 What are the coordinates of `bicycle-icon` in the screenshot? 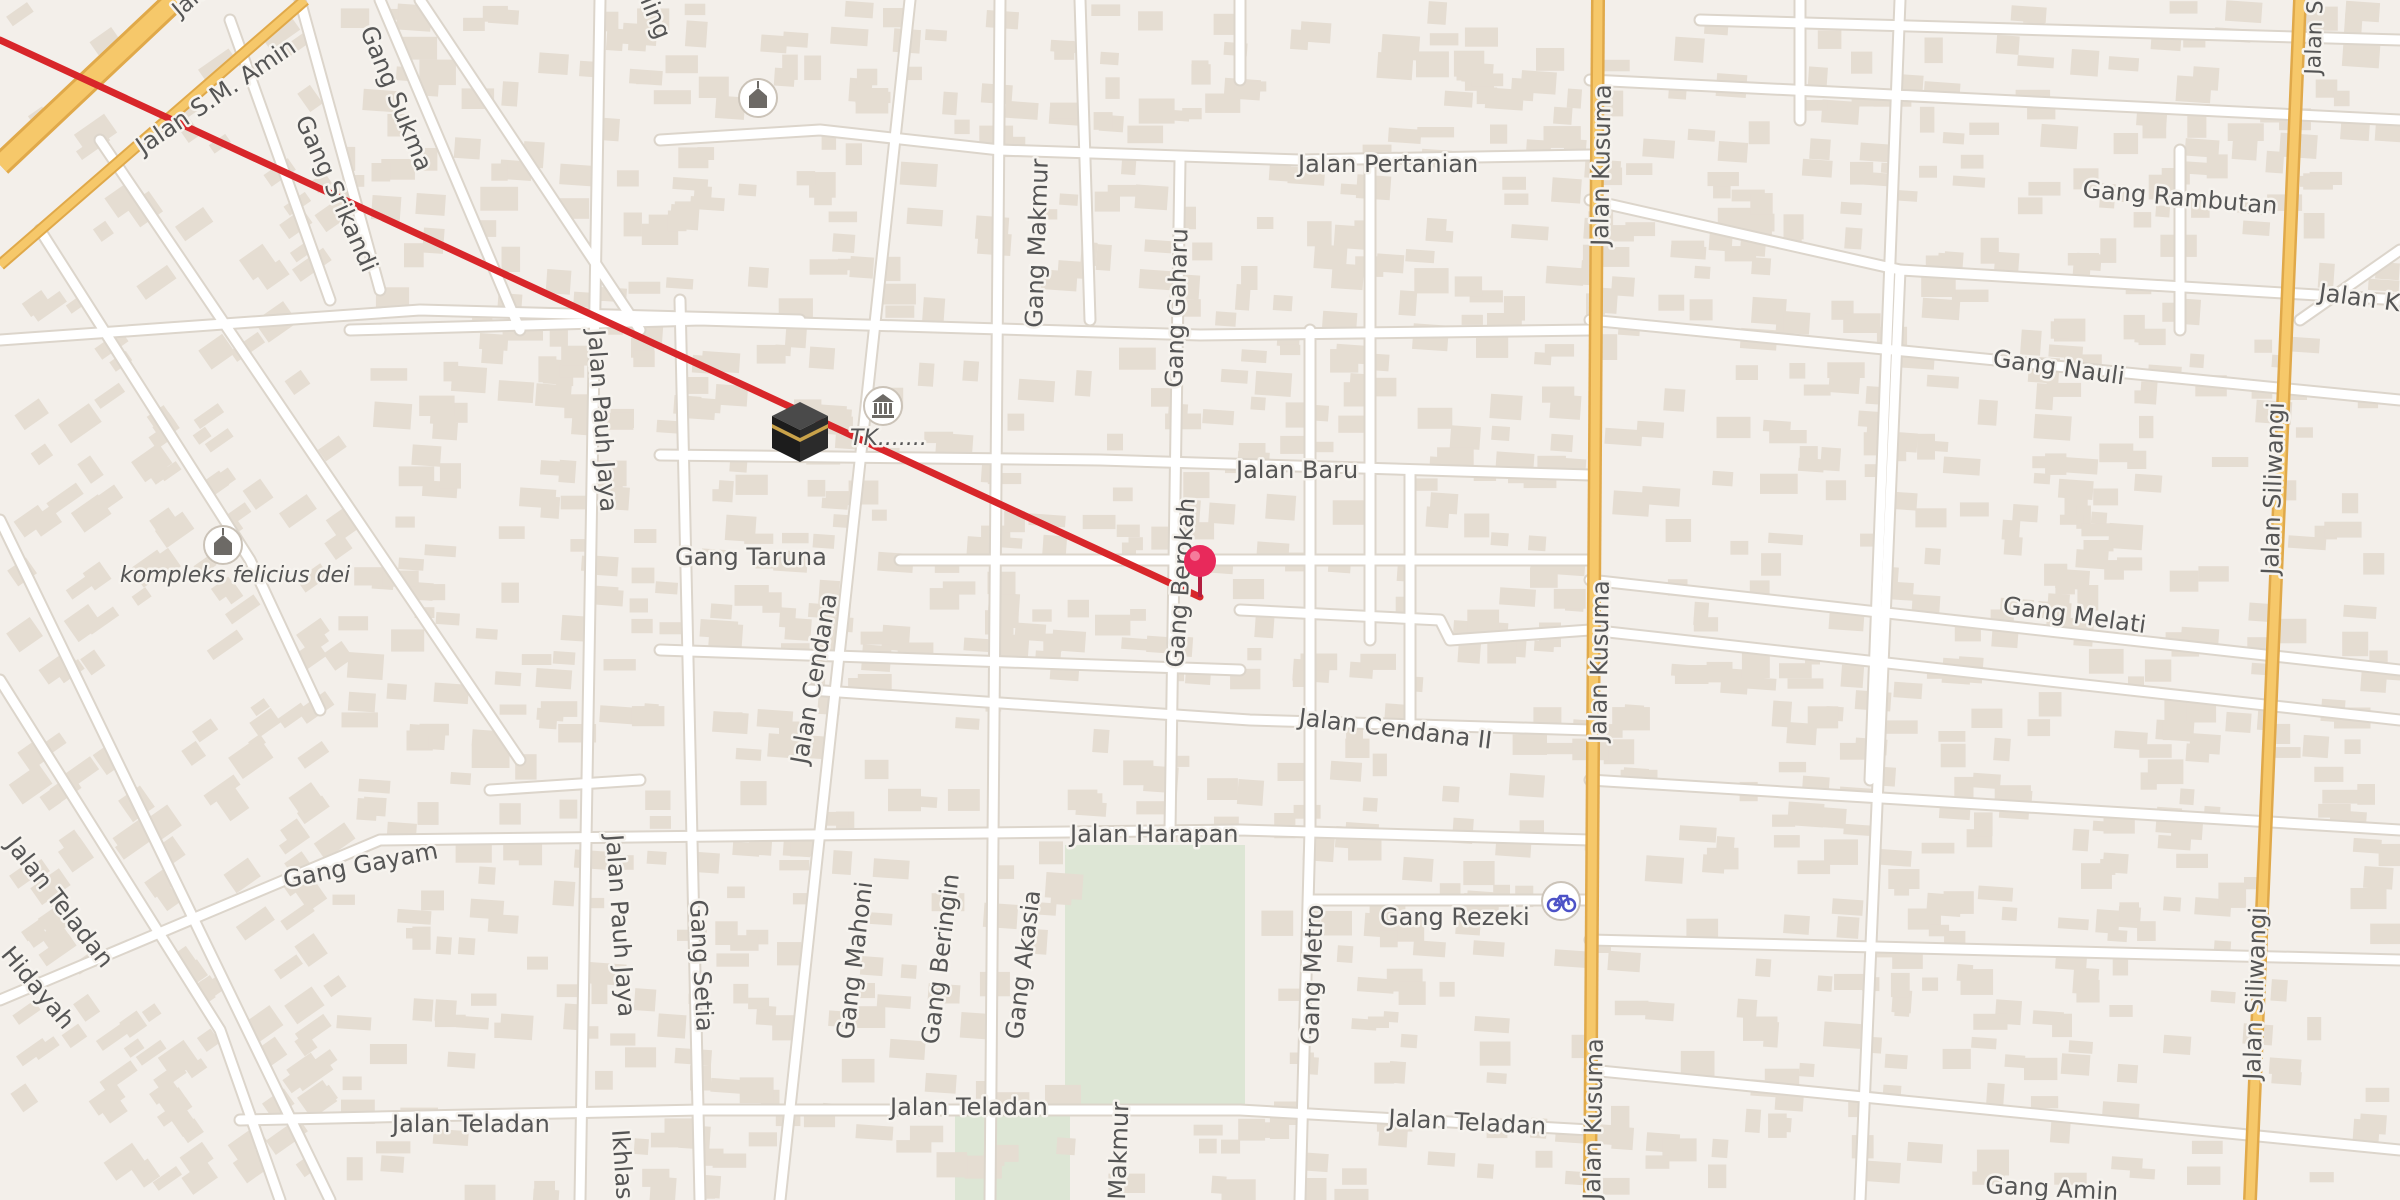 It's located at (1561, 901).